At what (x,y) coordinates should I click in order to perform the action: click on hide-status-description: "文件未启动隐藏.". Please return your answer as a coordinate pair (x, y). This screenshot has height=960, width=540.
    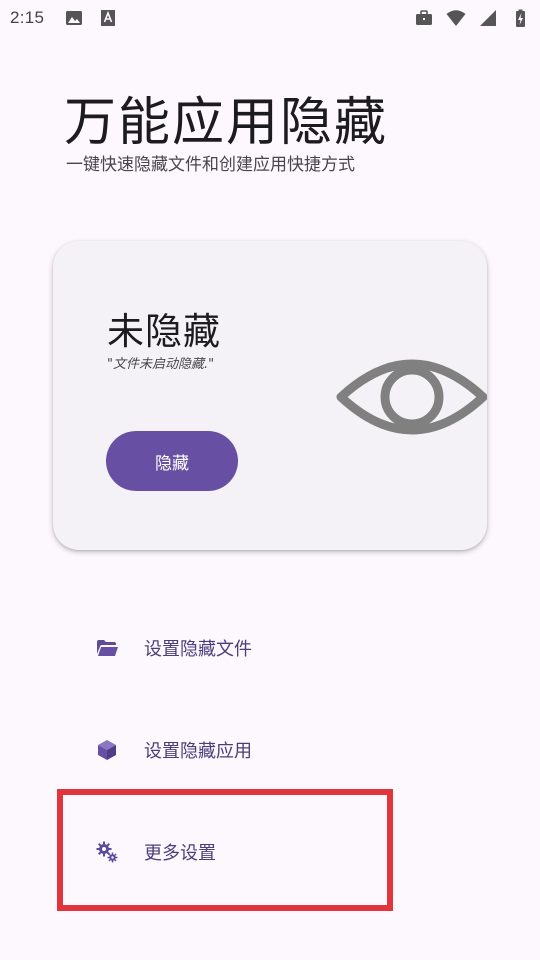
    Looking at the image, I should click on (161, 364).